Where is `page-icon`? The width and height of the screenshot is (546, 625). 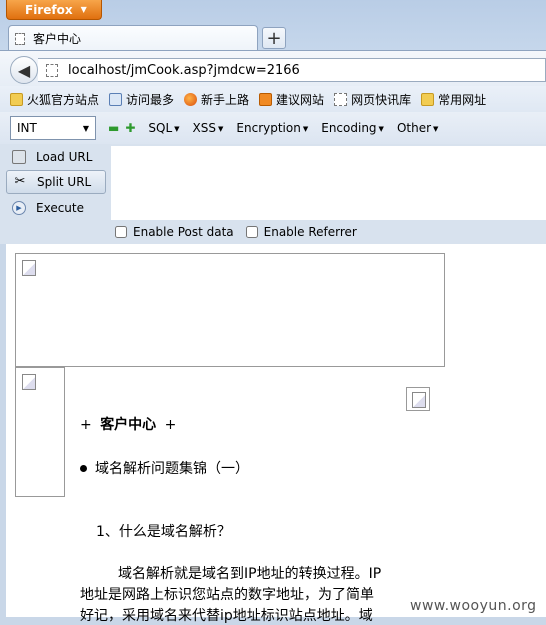
page-icon is located at coordinates (20, 38).